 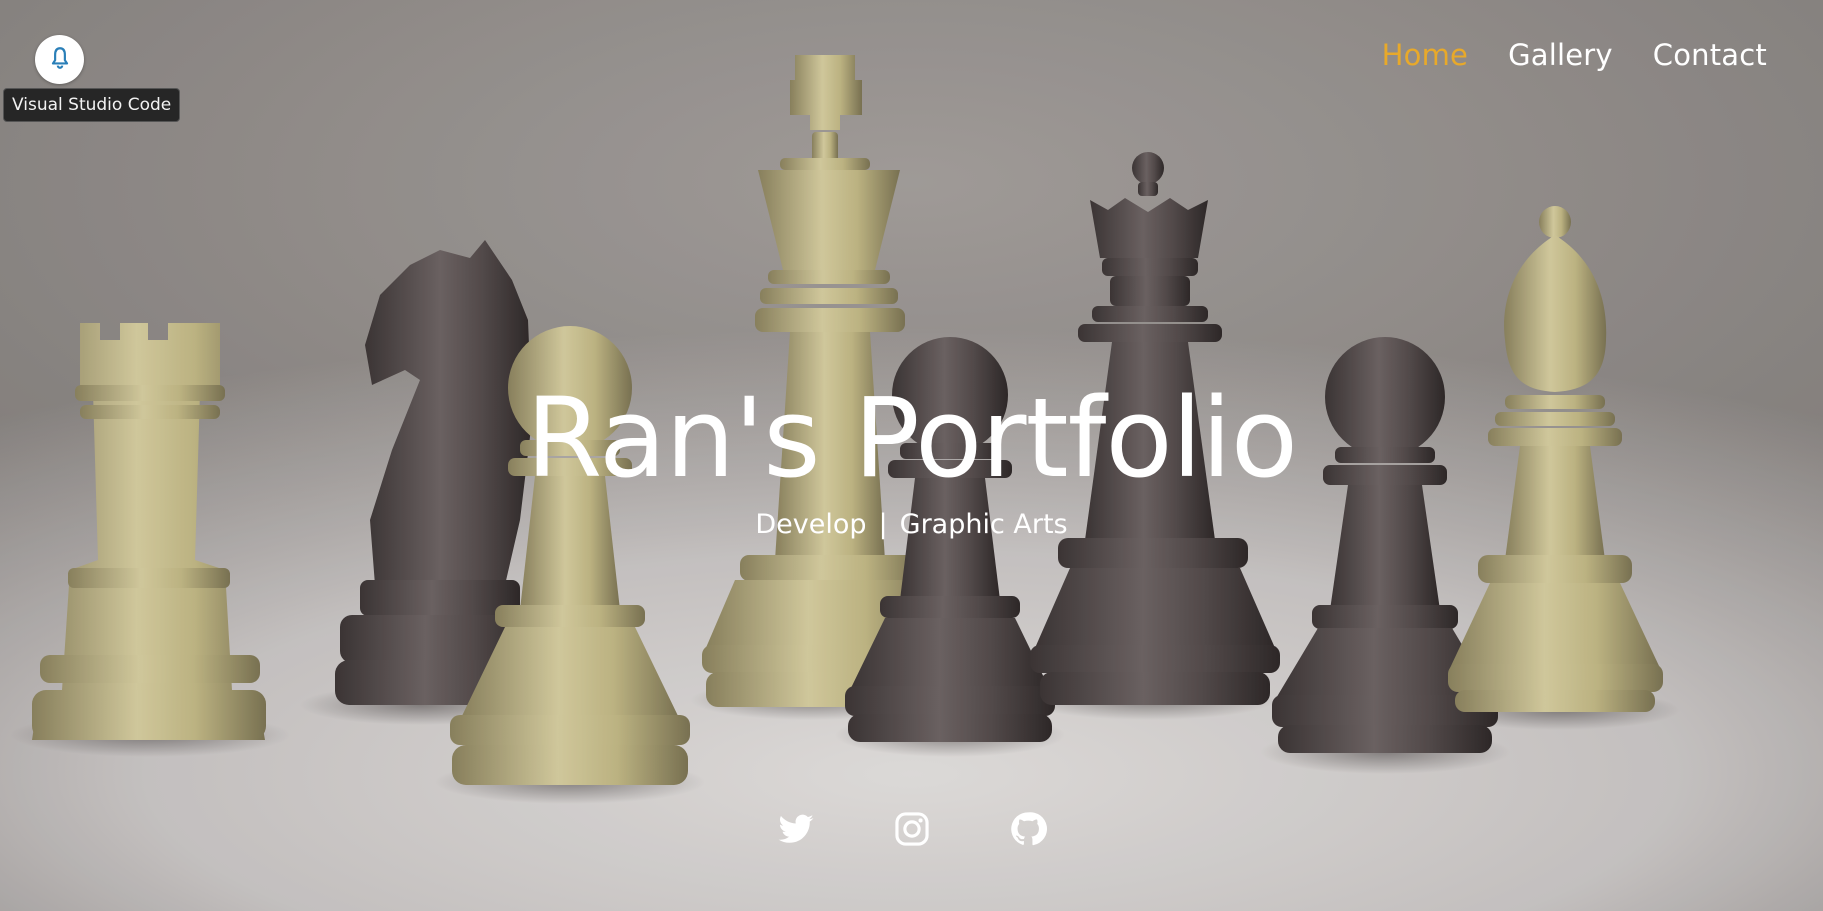 What do you see at coordinates (92, 105) in the screenshot?
I see `launcher-tooltip: Visual Studio Code` at bounding box center [92, 105].